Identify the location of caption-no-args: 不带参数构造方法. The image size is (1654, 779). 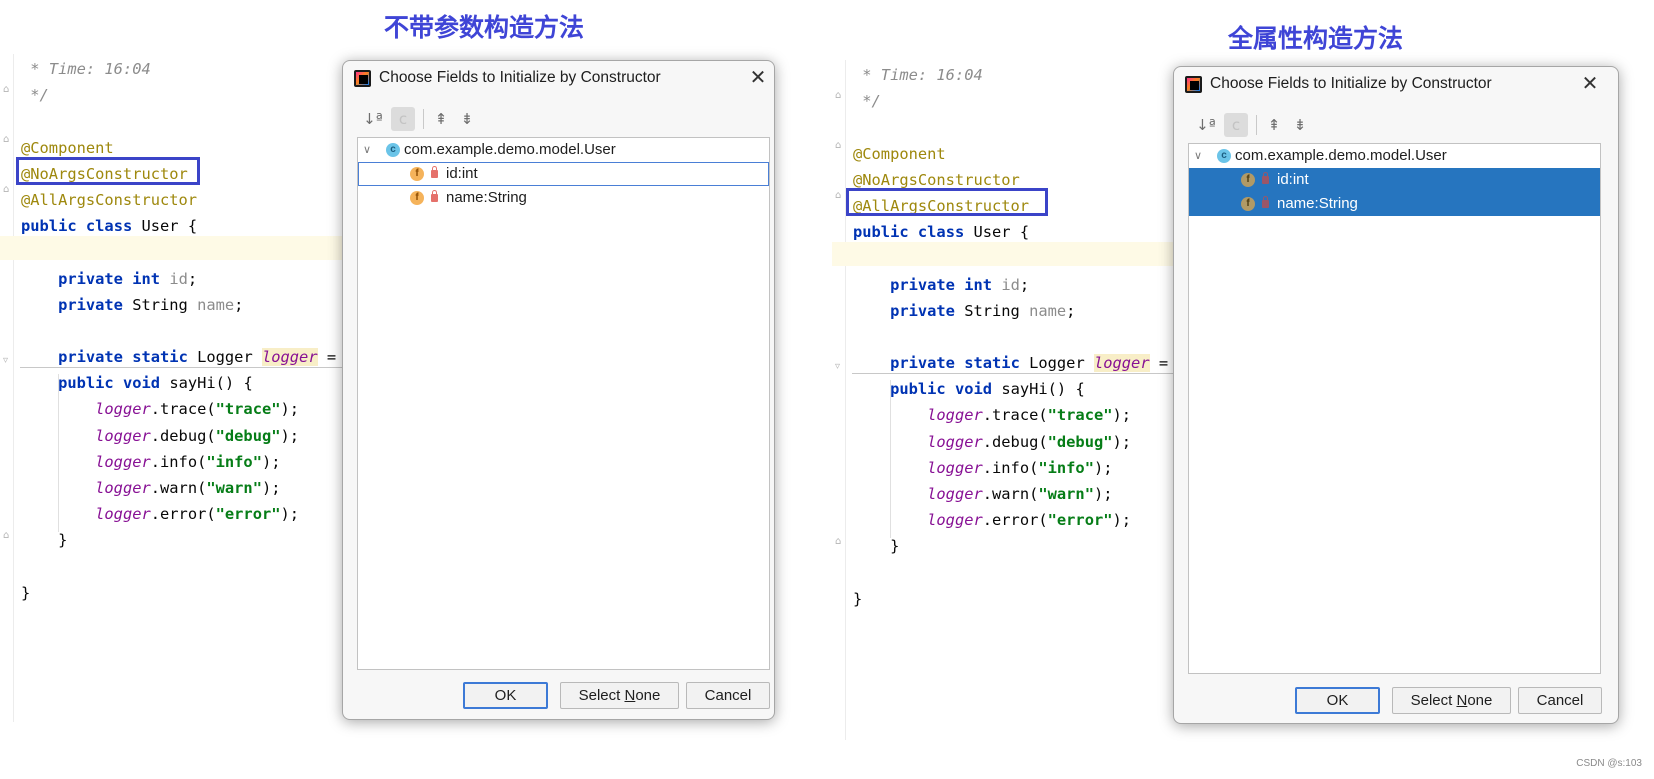
(484, 27).